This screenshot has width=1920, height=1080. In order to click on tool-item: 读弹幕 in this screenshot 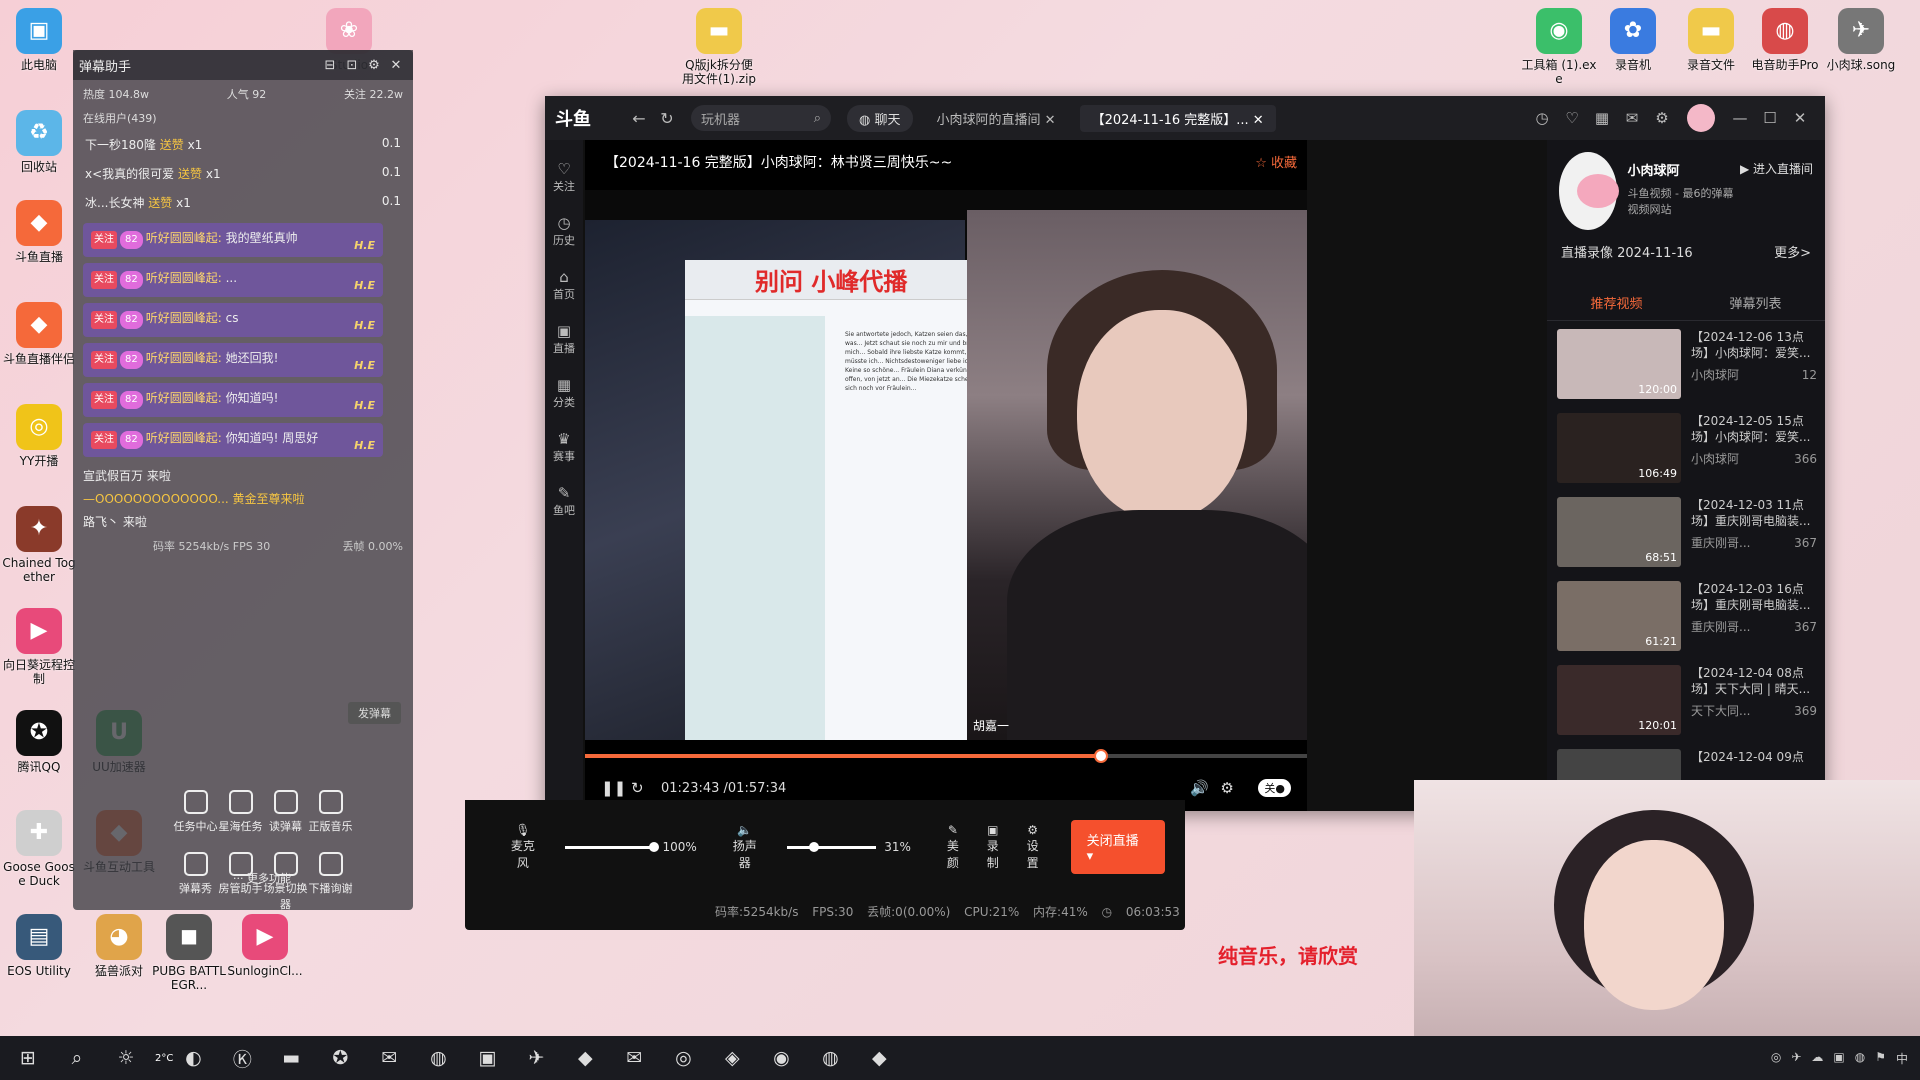, I will do `click(285, 812)`.